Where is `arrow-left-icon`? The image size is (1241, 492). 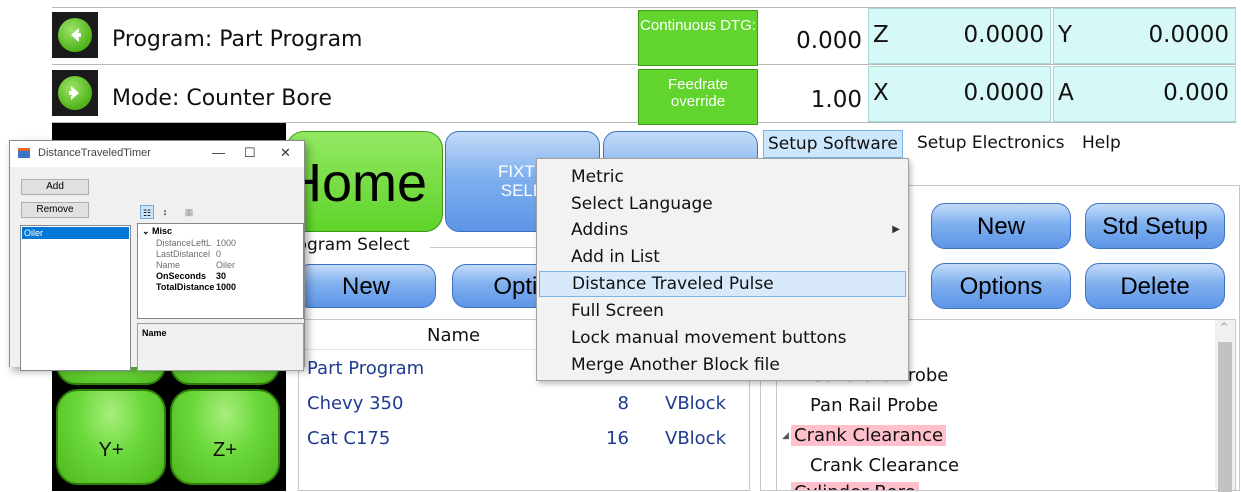 arrow-left-icon is located at coordinates (75, 35).